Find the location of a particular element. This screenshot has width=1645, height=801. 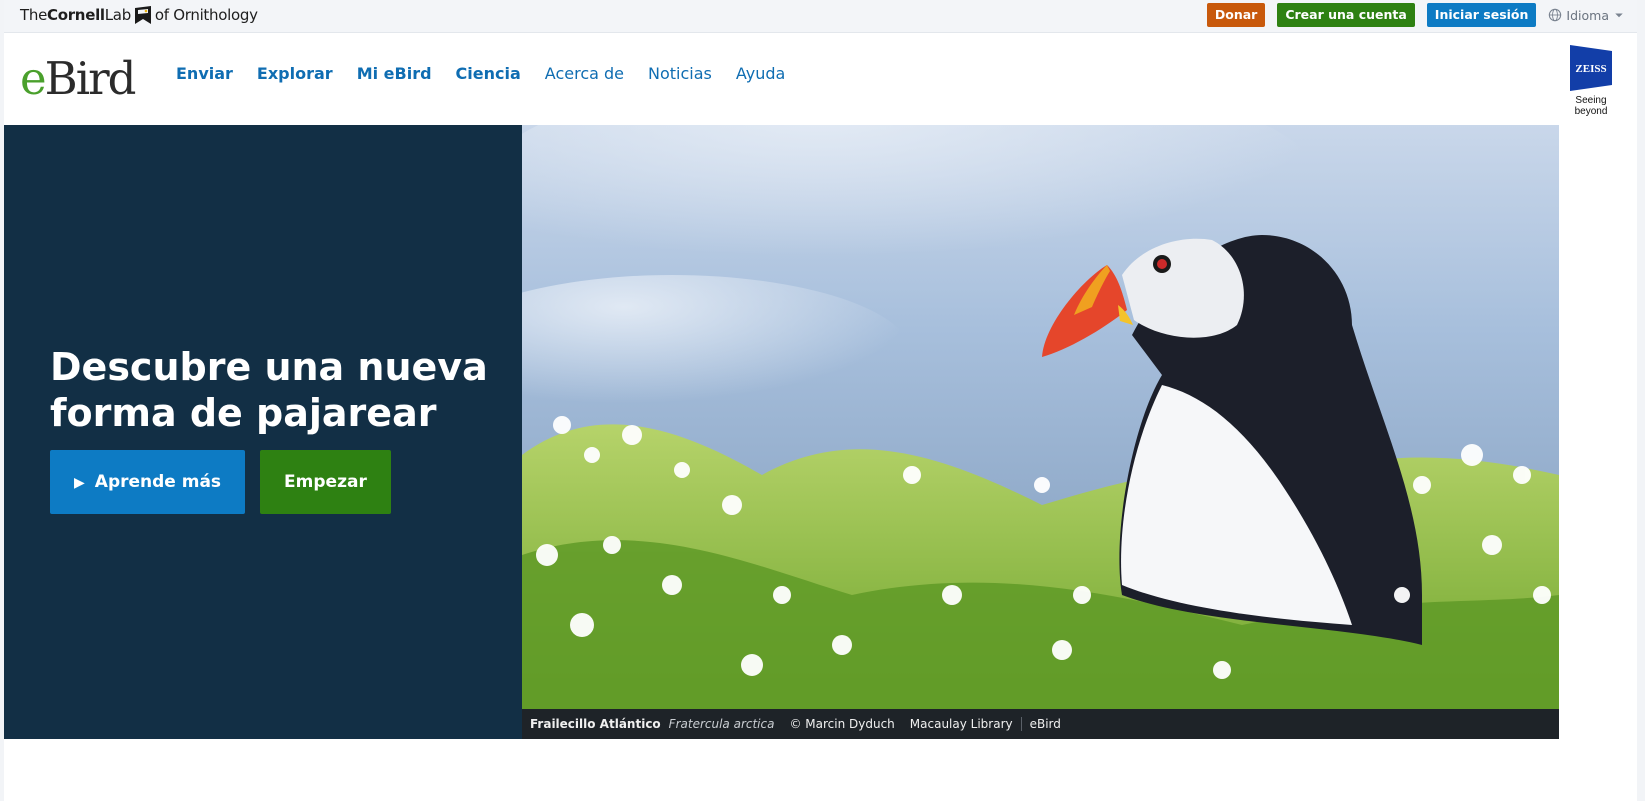

learn-more-button: ▶ Aprende más is located at coordinates (148, 482).